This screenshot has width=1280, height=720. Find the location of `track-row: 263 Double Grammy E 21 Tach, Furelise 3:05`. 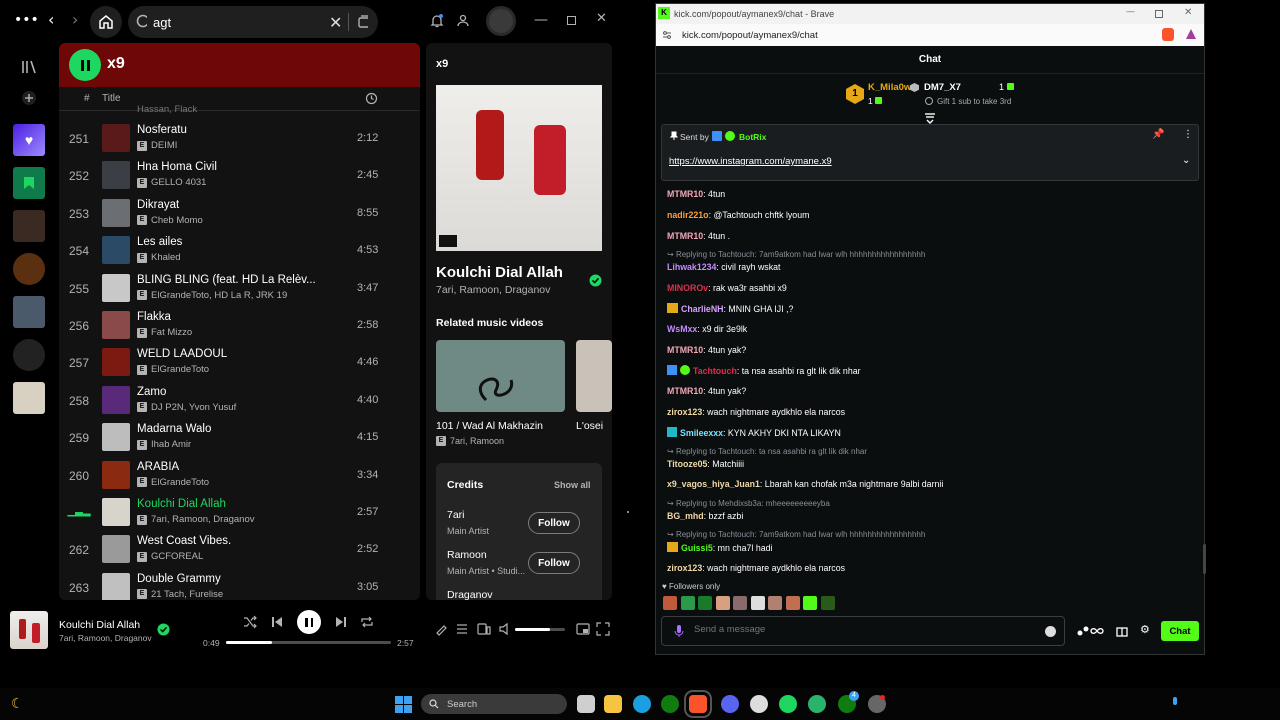

track-row: 263 Double Grammy E 21 Tach, Furelise 3:05 is located at coordinates (239, 584).